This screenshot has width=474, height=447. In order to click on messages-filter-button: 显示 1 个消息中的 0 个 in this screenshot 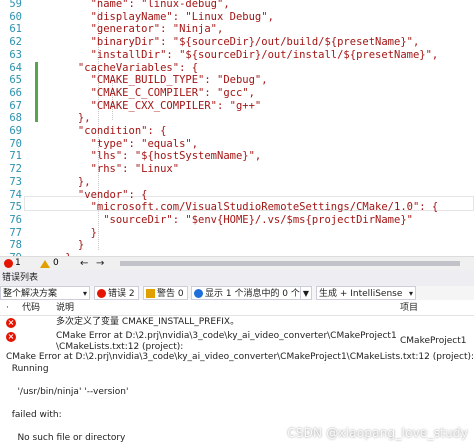, I will do `click(247, 293)`.